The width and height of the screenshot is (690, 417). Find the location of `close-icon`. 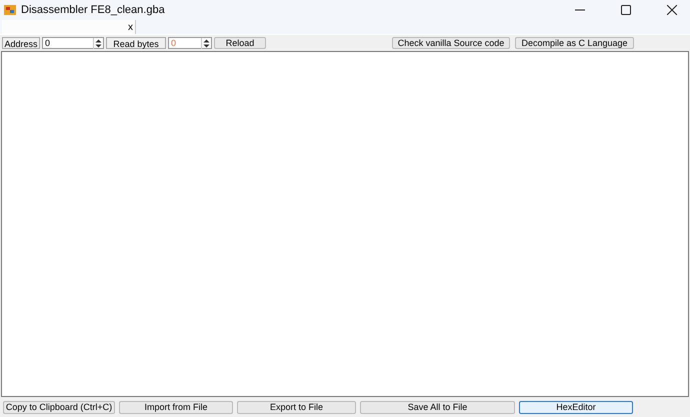

close-icon is located at coordinates (672, 10).